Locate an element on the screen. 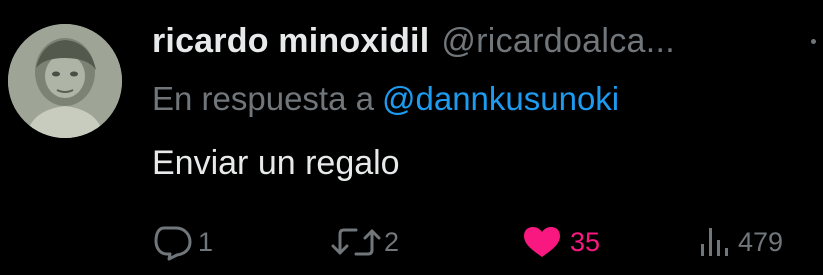  retweet-button: 2 is located at coordinates (364, 242).